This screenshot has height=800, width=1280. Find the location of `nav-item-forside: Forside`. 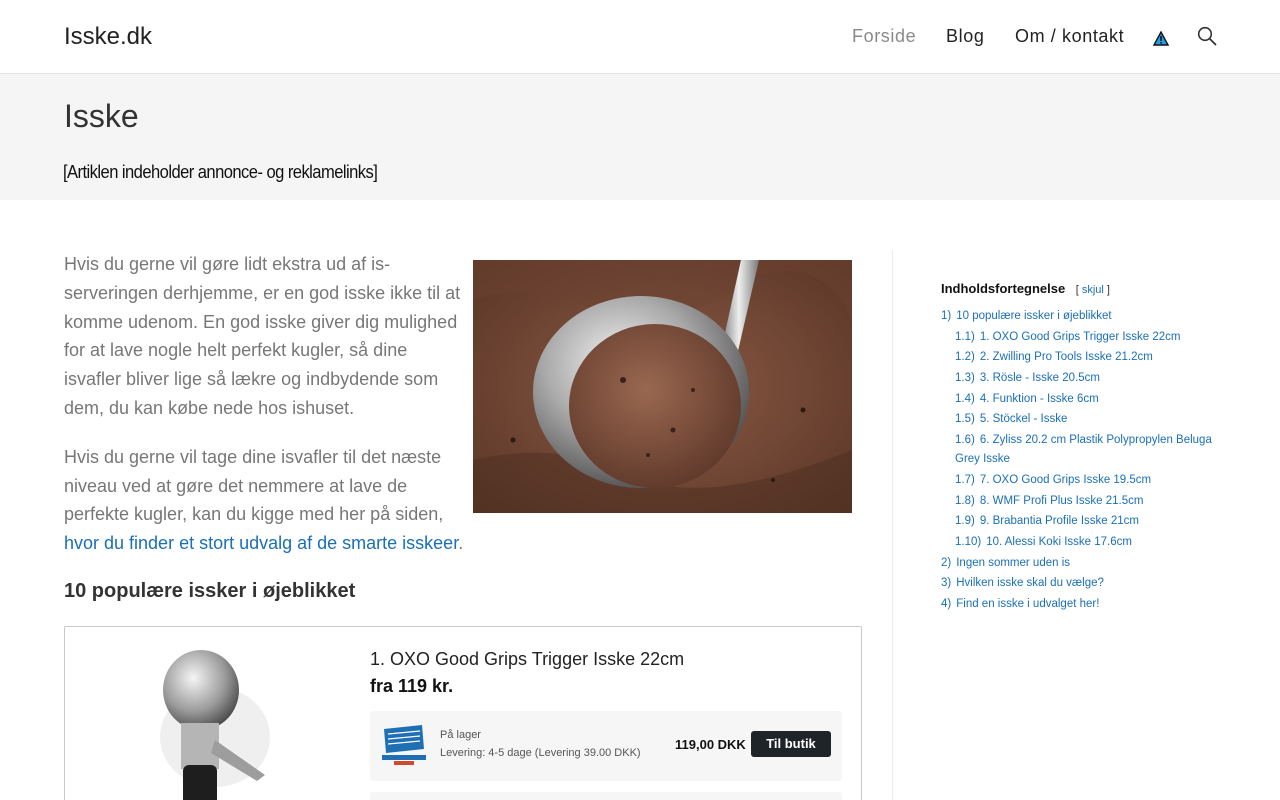

nav-item-forside: Forside is located at coordinates (884, 36).